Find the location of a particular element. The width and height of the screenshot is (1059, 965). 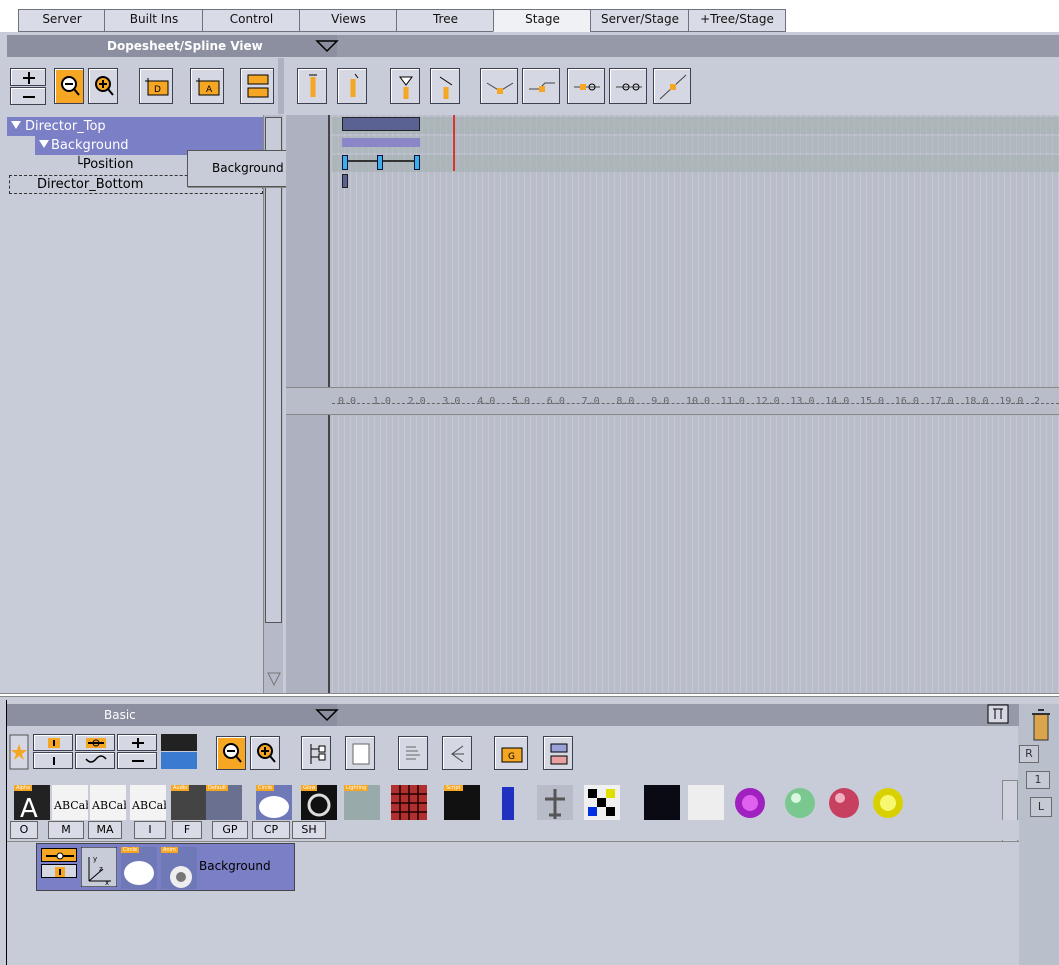

pink-material-icon is located at coordinates (750, 803).